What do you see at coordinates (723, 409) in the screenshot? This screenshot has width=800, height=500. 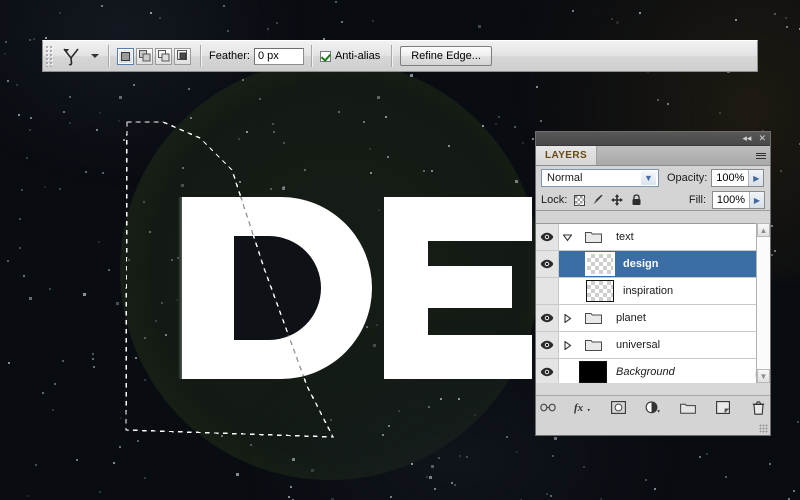 I see `new-layer-button` at bounding box center [723, 409].